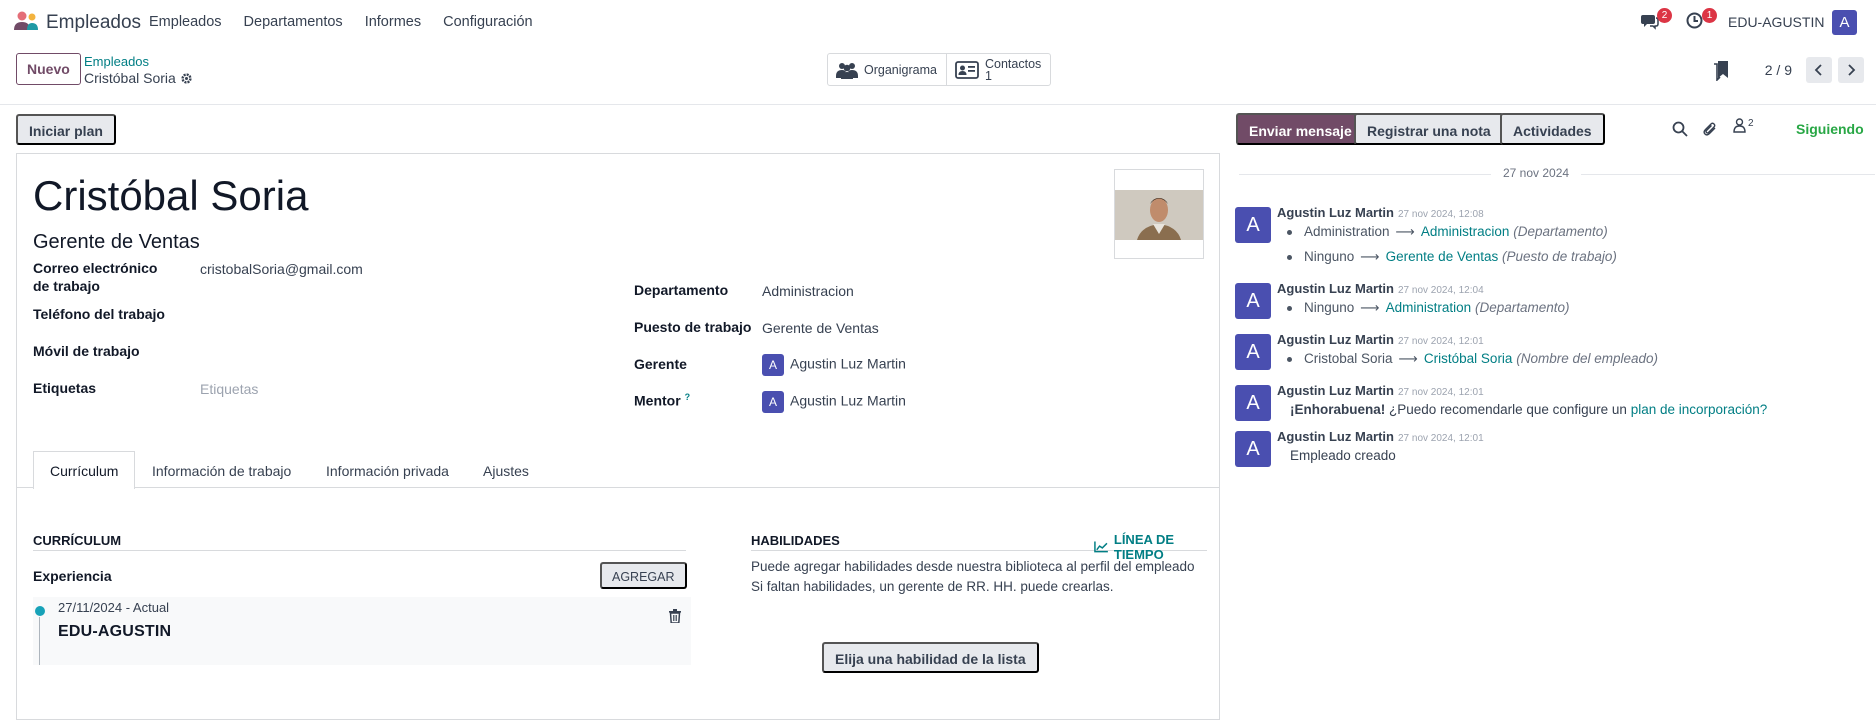  I want to click on mentor-field: A Agustin Luz Martin, so click(834, 402).